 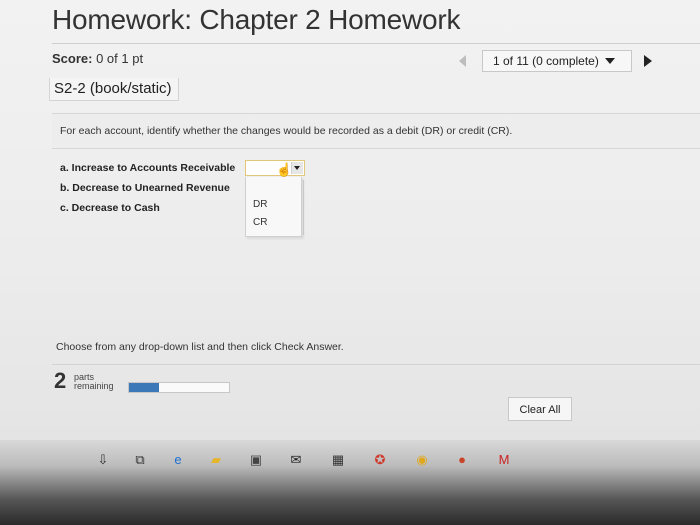 I want to click on previous-question-icon, so click(x=462, y=61).